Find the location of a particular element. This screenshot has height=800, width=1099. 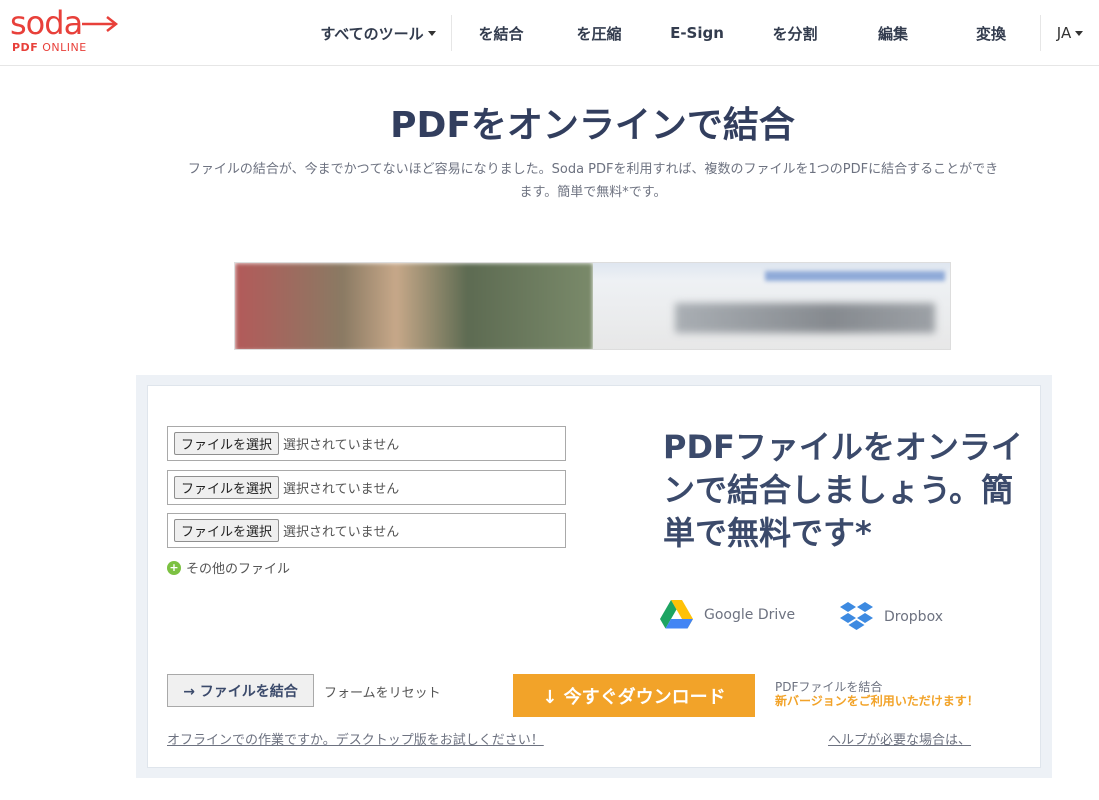

nav-esign: E-Sign is located at coordinates (697, 33).